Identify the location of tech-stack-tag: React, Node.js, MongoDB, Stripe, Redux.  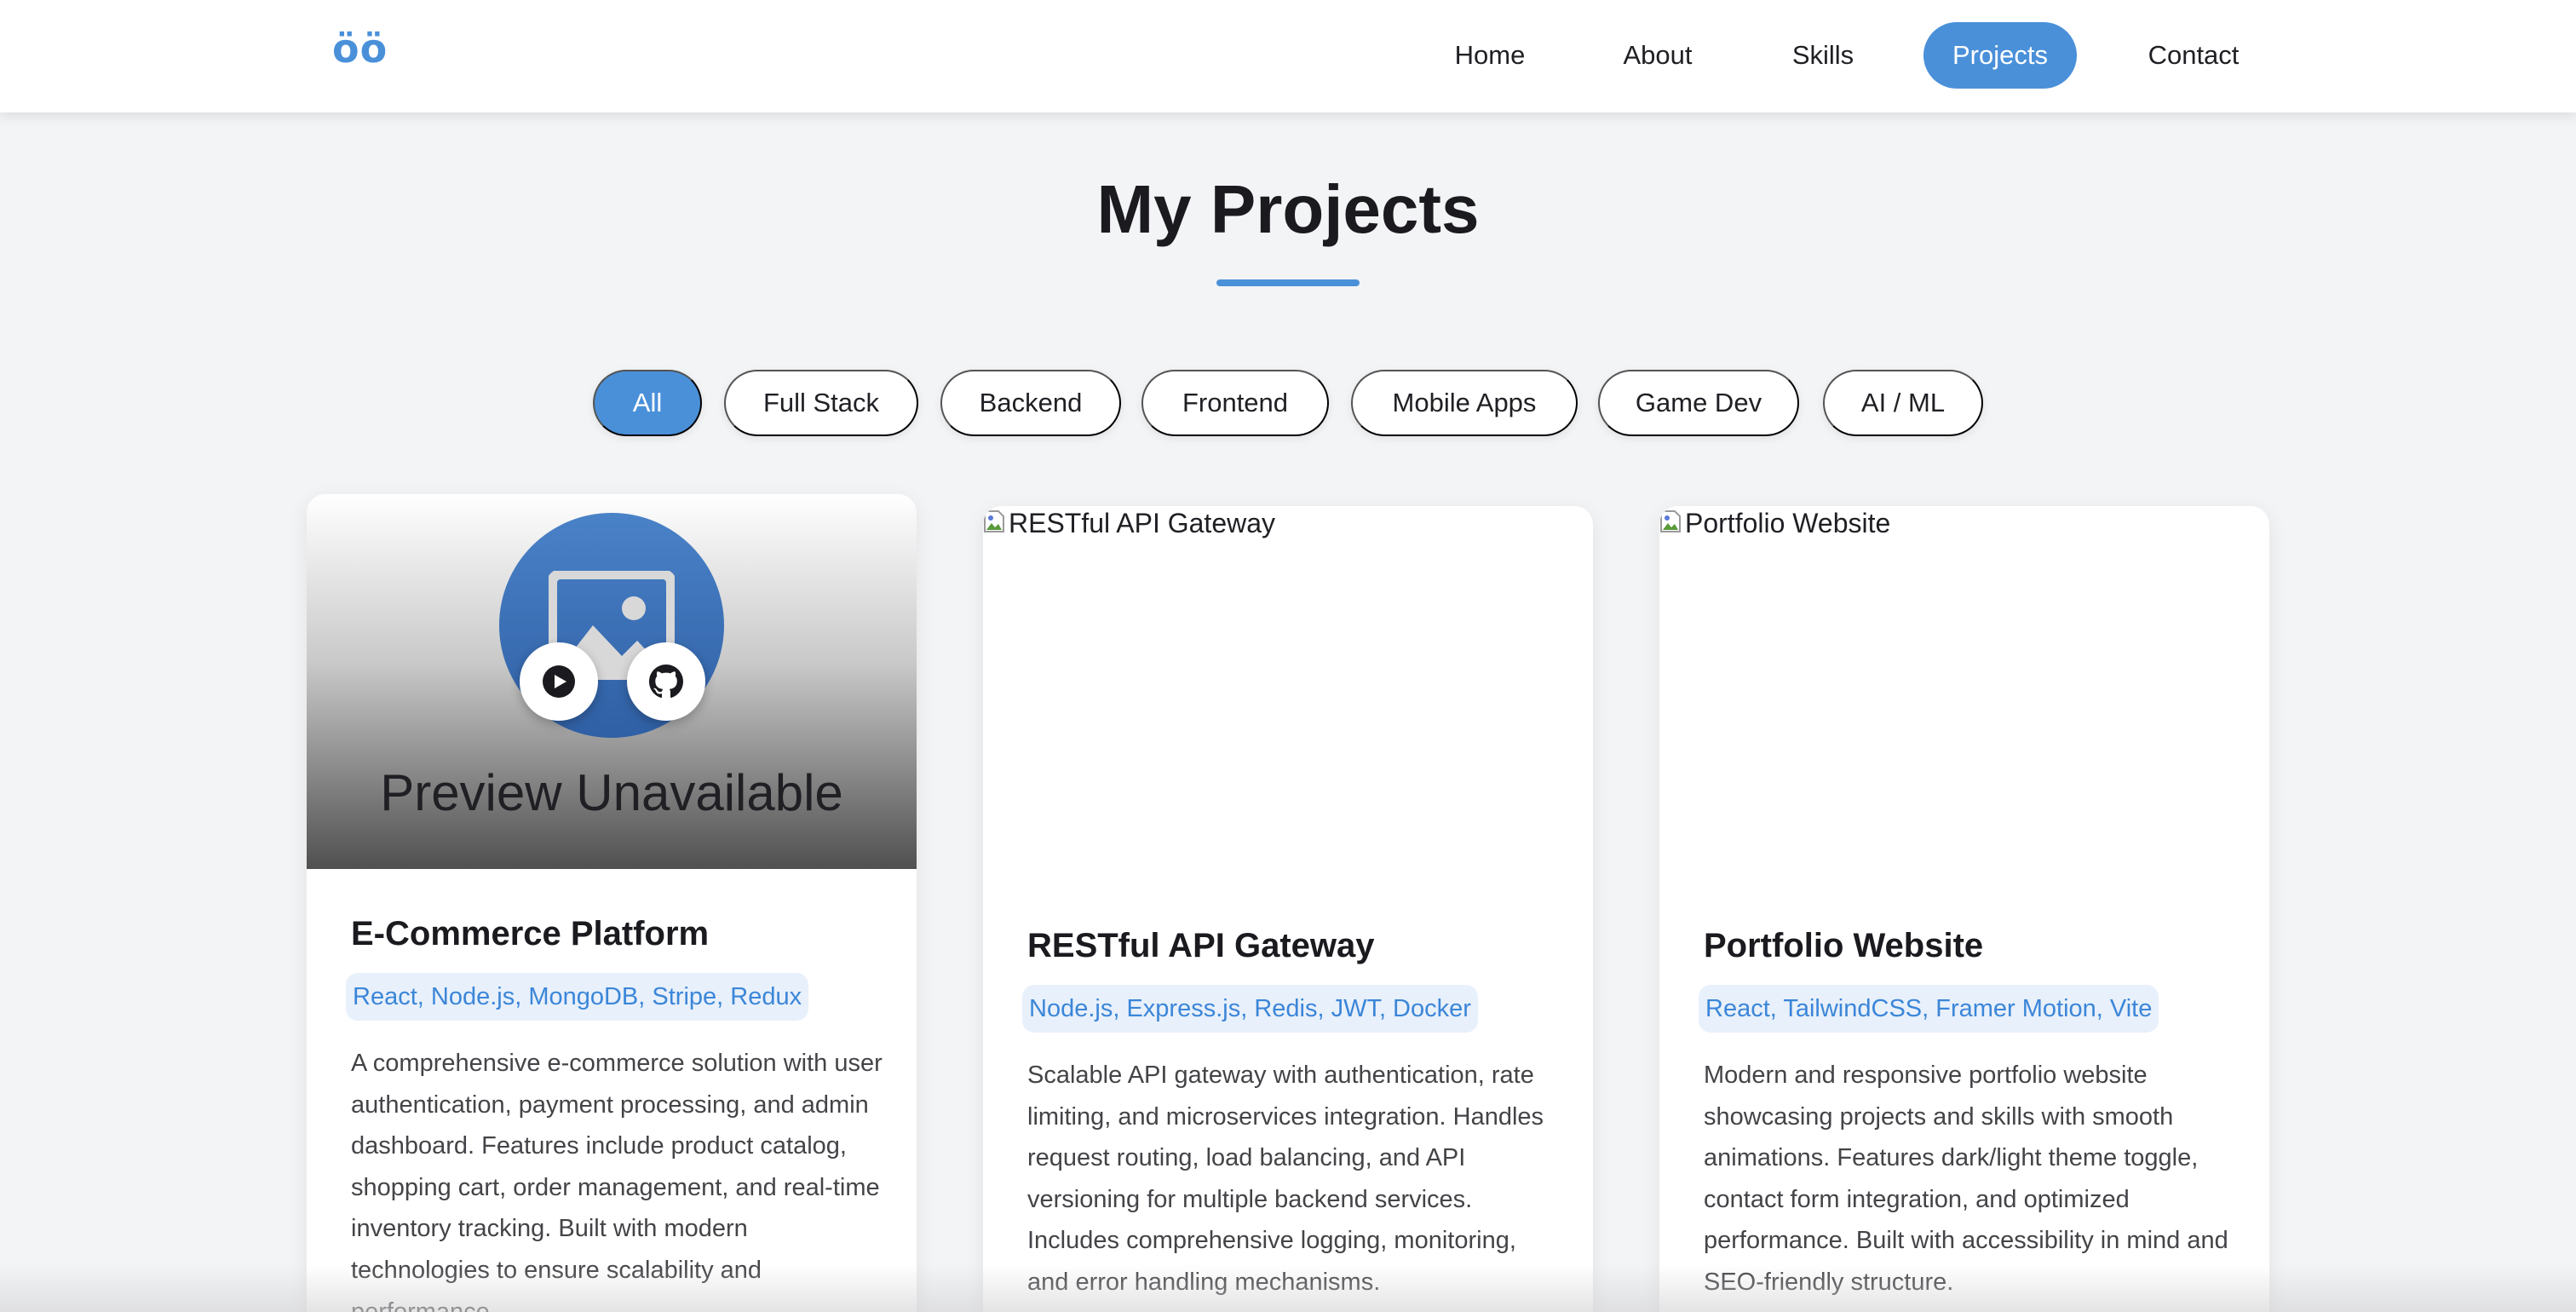
(578, 997).